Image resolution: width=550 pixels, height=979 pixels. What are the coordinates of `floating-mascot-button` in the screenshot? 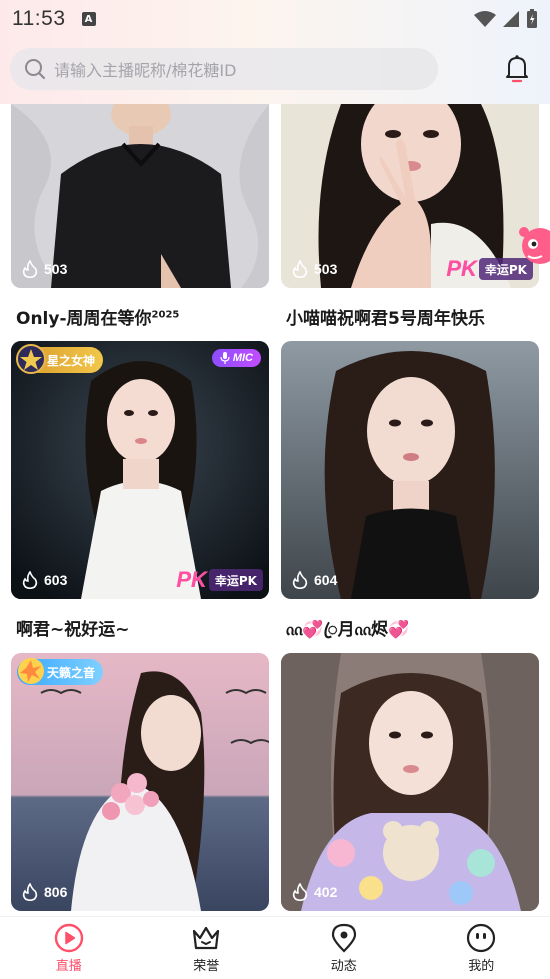 It's located at (533, 245).